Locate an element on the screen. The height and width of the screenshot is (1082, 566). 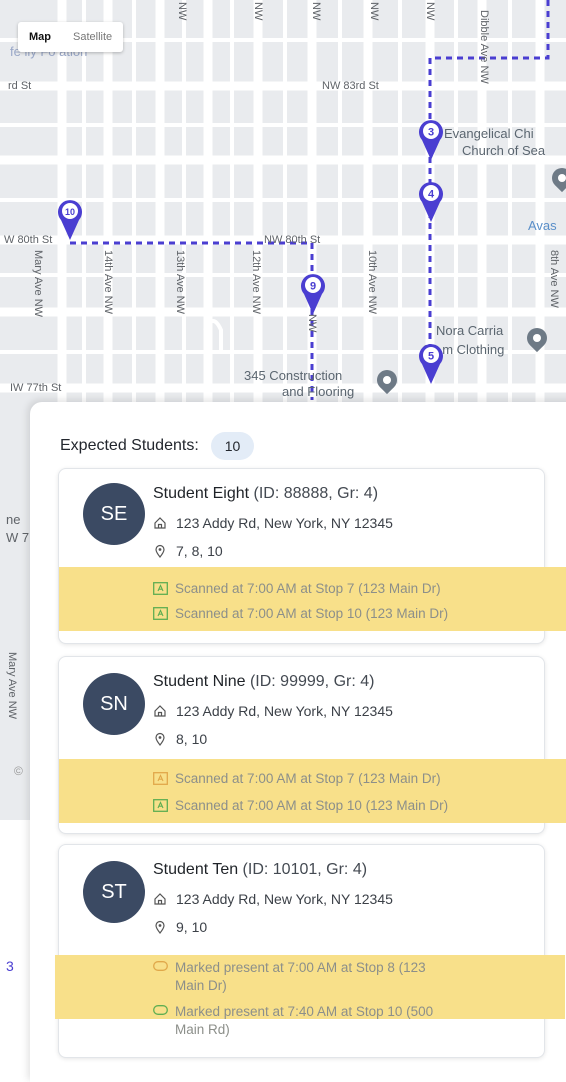
student-meta: (ID: 88888, Gr: 4) is located at coordinates (314, 493).